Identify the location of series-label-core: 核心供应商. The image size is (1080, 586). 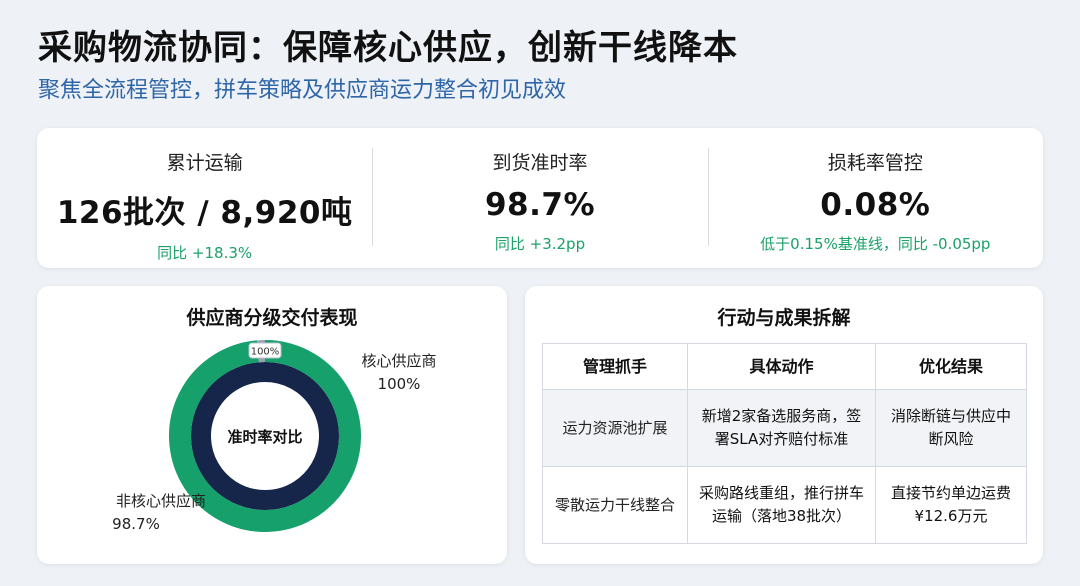
(398, 361).